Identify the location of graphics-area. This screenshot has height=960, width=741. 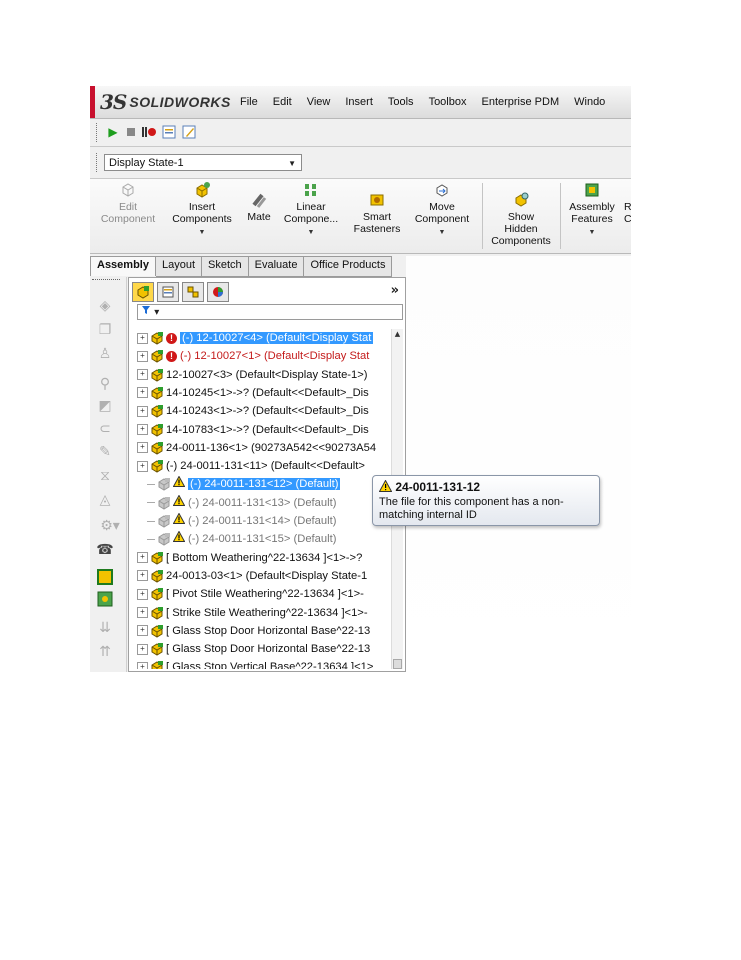
(518, 464).